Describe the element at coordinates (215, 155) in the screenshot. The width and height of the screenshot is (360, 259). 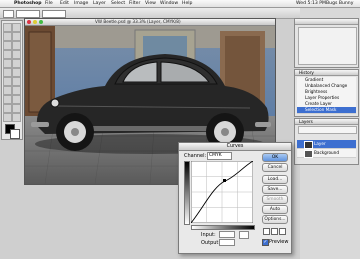
I see `channel-value: CMYK` at that location.